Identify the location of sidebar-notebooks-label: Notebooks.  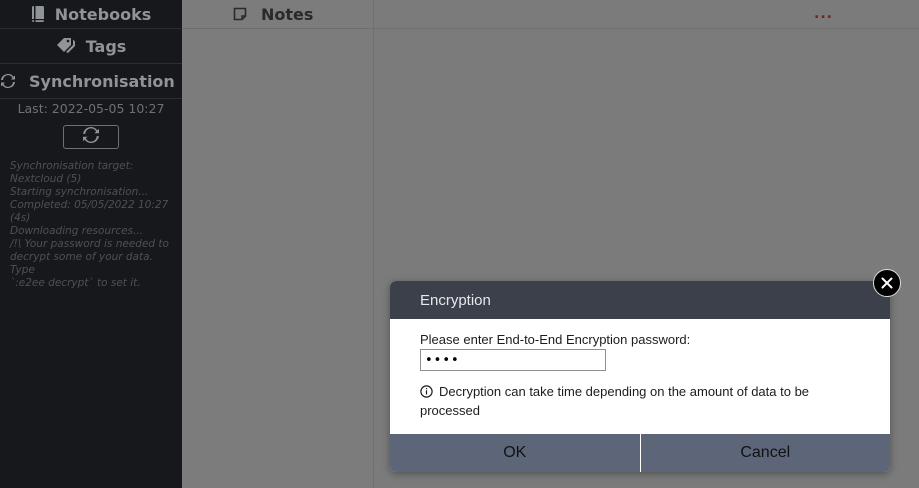
(103, 14).